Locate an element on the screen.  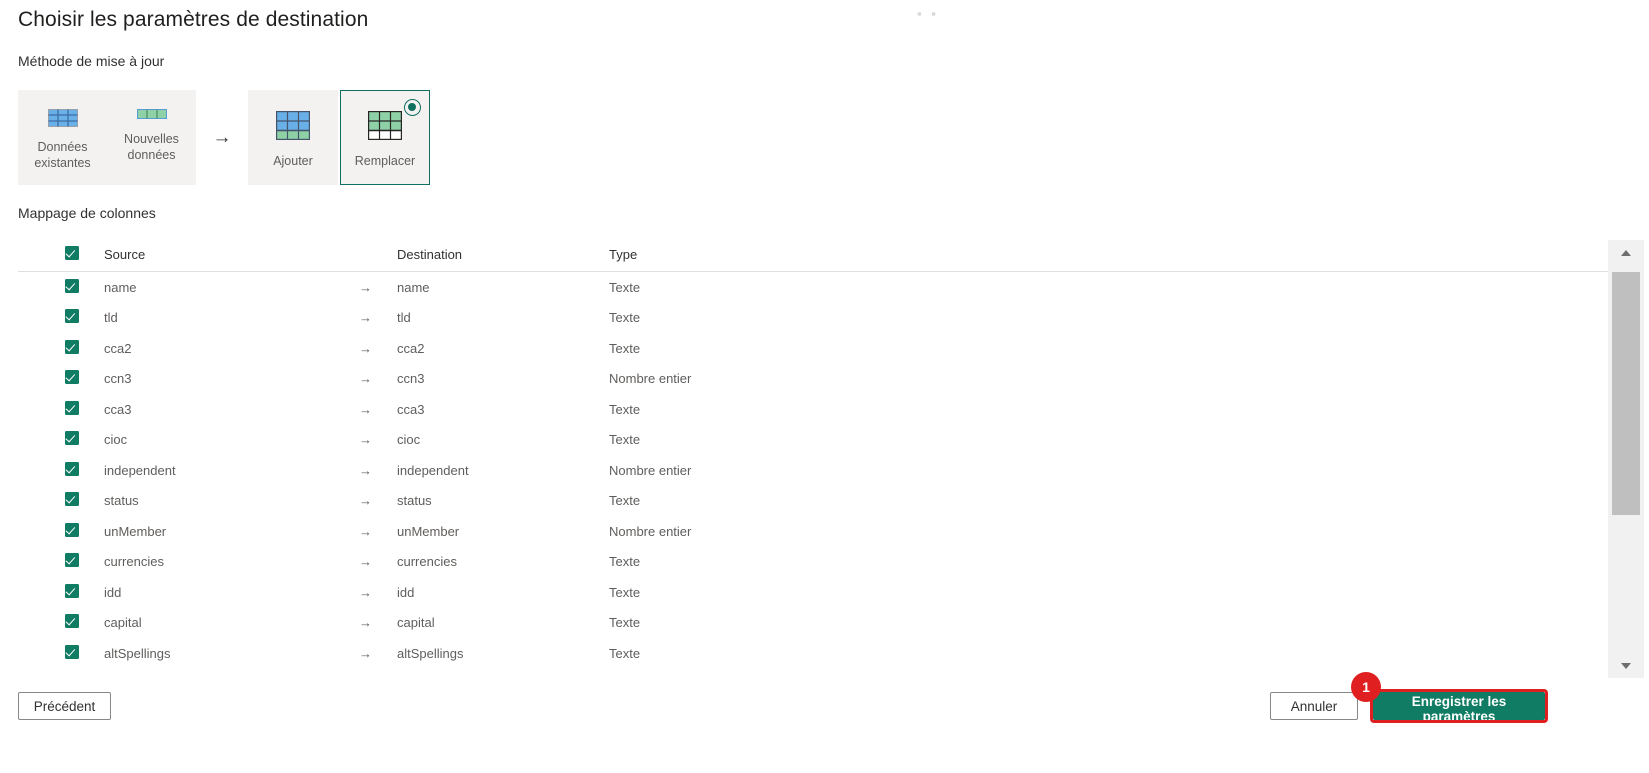
option-replace-label: Remplacer is located at coordinates (385, 160).